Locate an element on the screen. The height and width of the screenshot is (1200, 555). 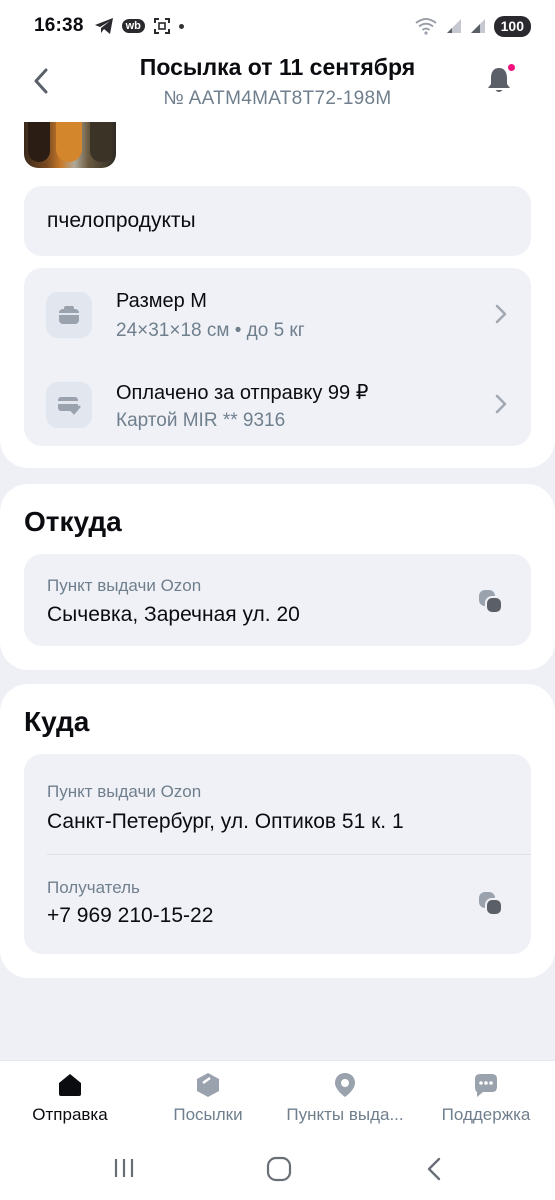
page-title: Посылка от 11 сентября is located at coordinates (277, 67).